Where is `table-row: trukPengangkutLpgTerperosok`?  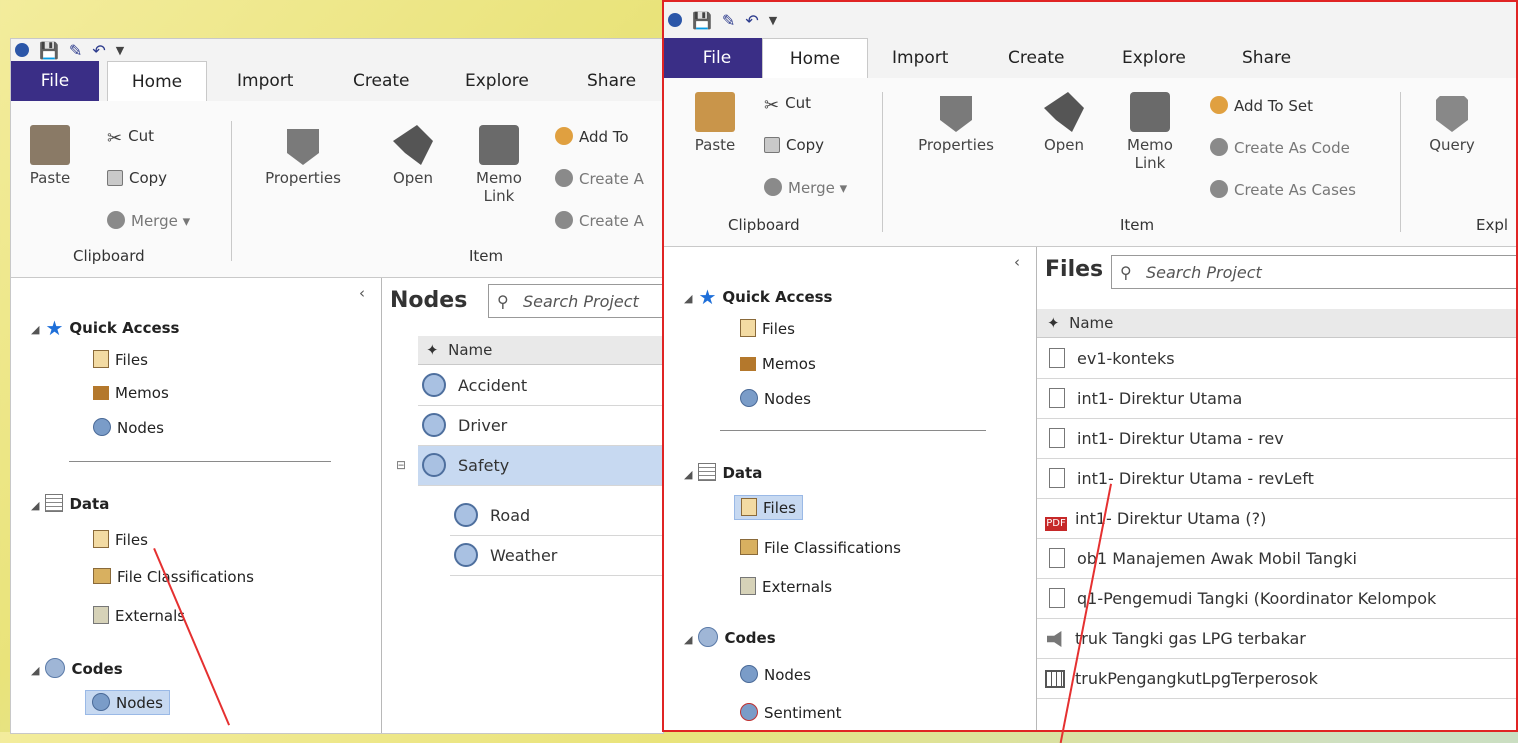 table-row: trukPengangkutLpgTerperosok is located at coordinates (1276, 679).